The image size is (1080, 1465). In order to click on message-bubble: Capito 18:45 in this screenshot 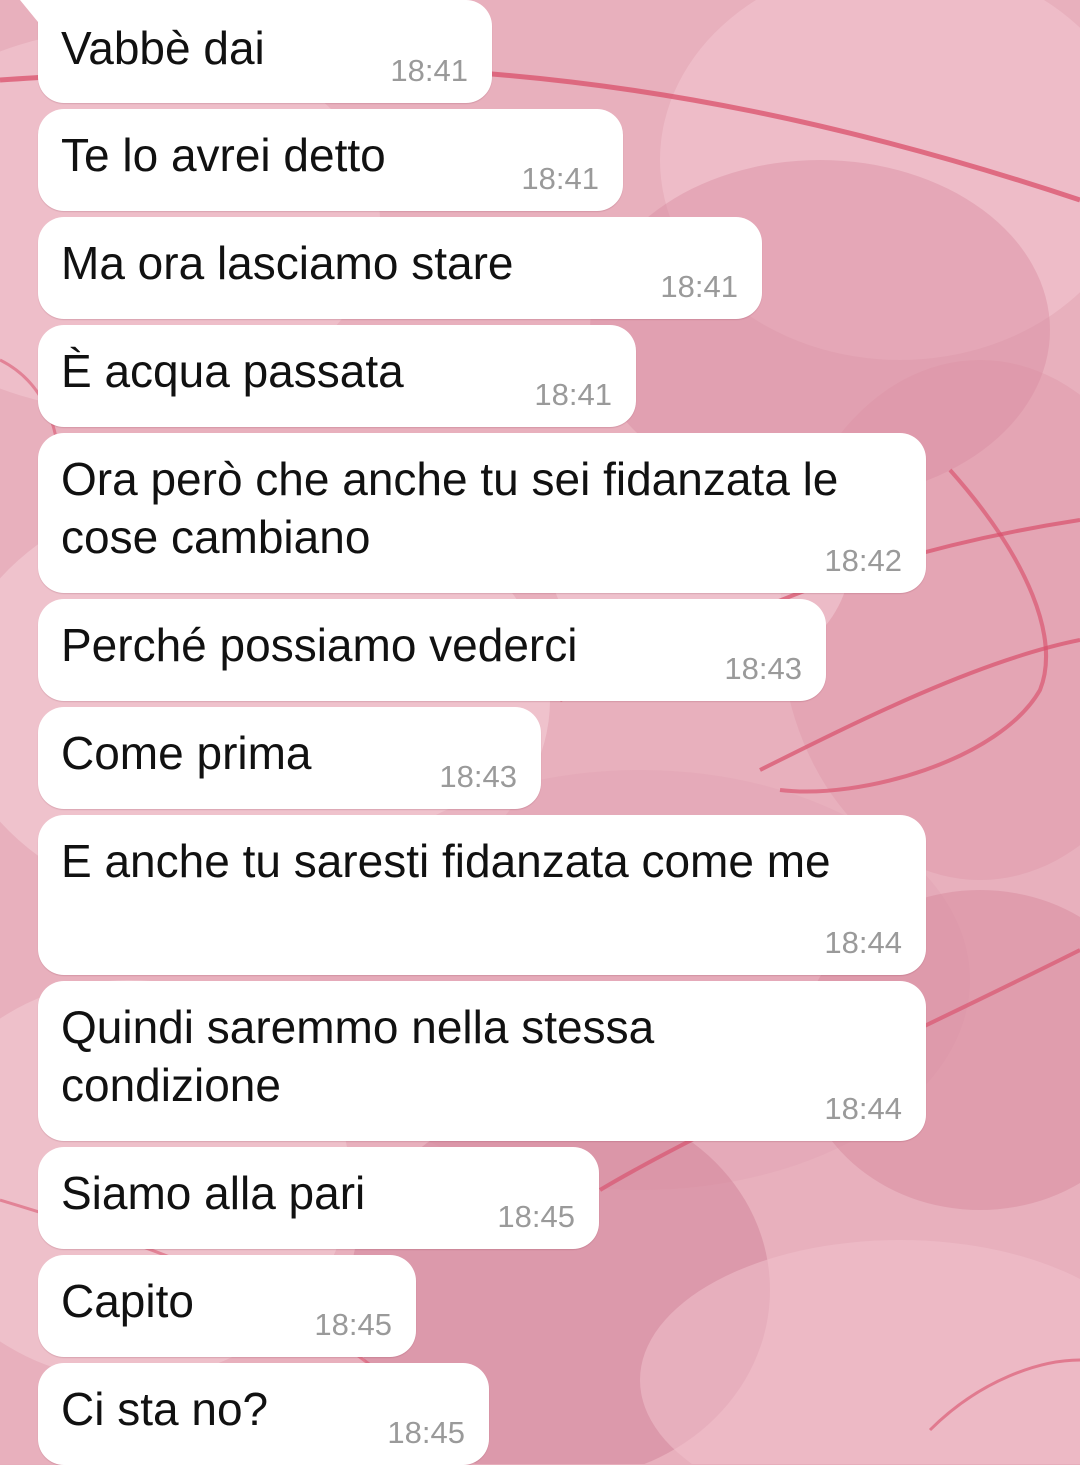, I will do `click(227, 1306)`.